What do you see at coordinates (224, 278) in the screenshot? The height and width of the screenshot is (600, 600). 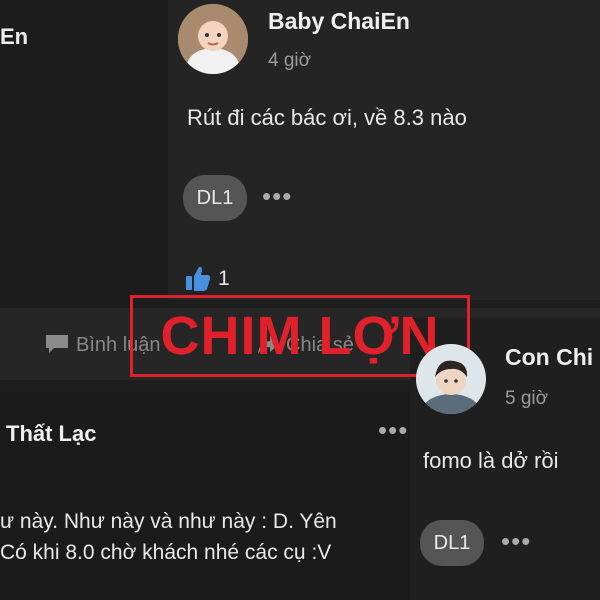 I see `like-count: 1` at bounding box center [224, 278].